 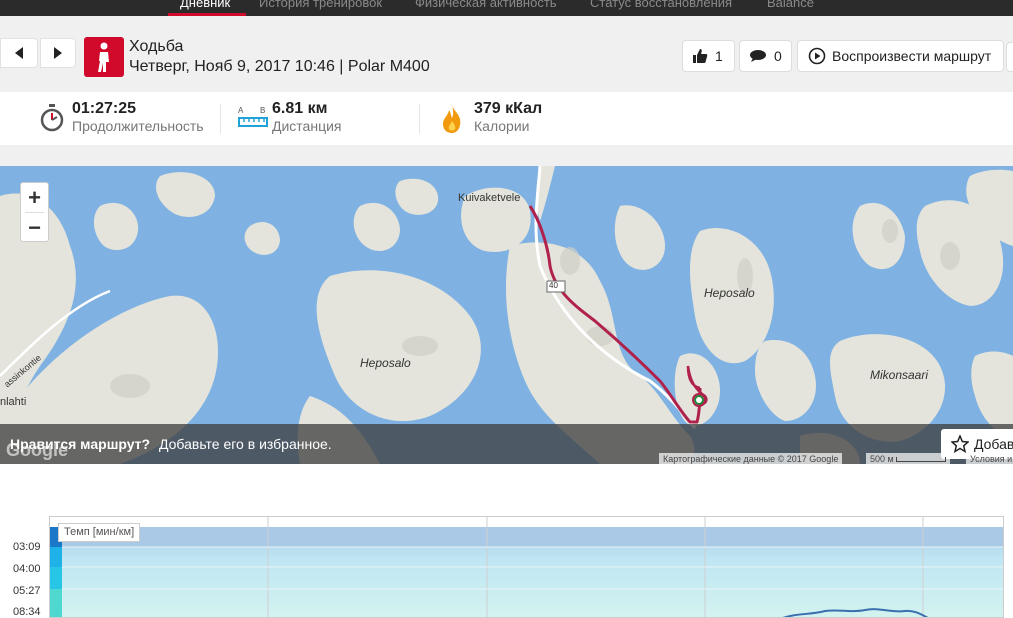 What do you see at coordinates (205, 5) in the screenshot?
I see `tab-diary: Дневник` at bounding box center [205, 5].